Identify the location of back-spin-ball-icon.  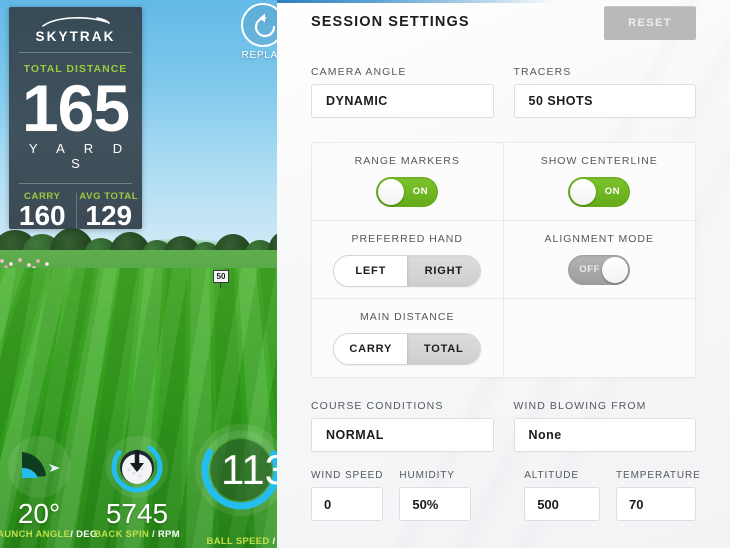
(137, 467).